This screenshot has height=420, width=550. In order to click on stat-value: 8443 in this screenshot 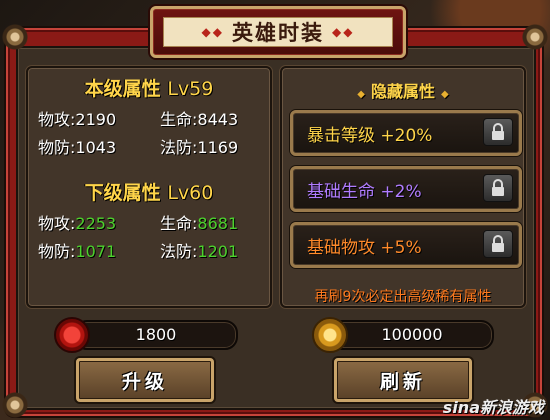, I will do `click(218, 119)`.